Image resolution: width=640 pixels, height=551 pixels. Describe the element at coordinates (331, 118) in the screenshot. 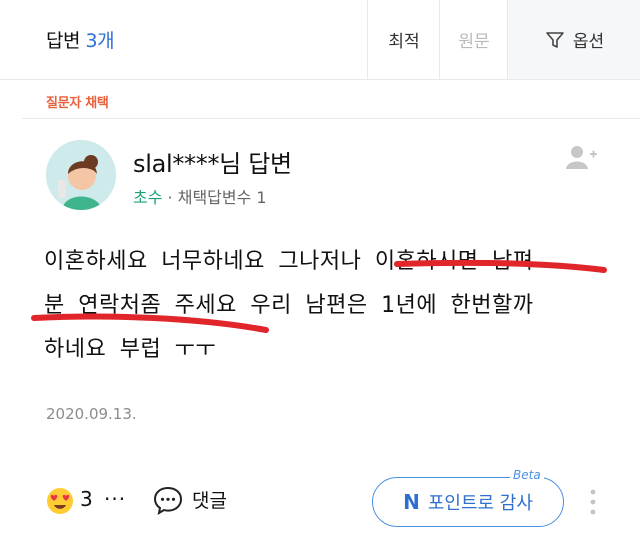

I see `section-divider` at that location.